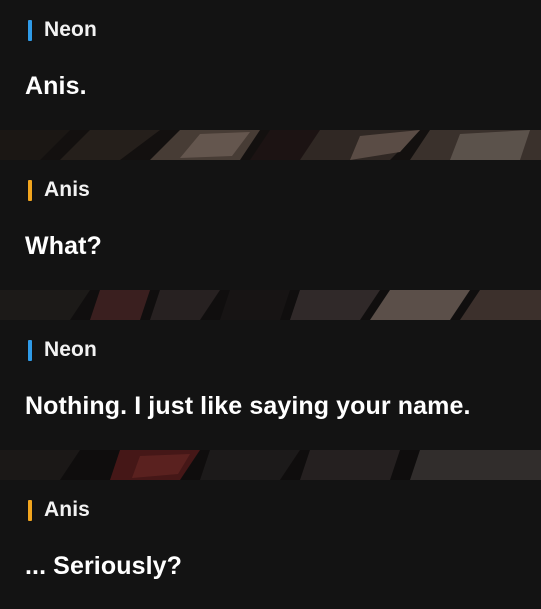 The image size is (541, 609). Describe the element at coordinates (104, 566) in the screenshot. I see `dialogue-text: ... Seriously?` at that location.